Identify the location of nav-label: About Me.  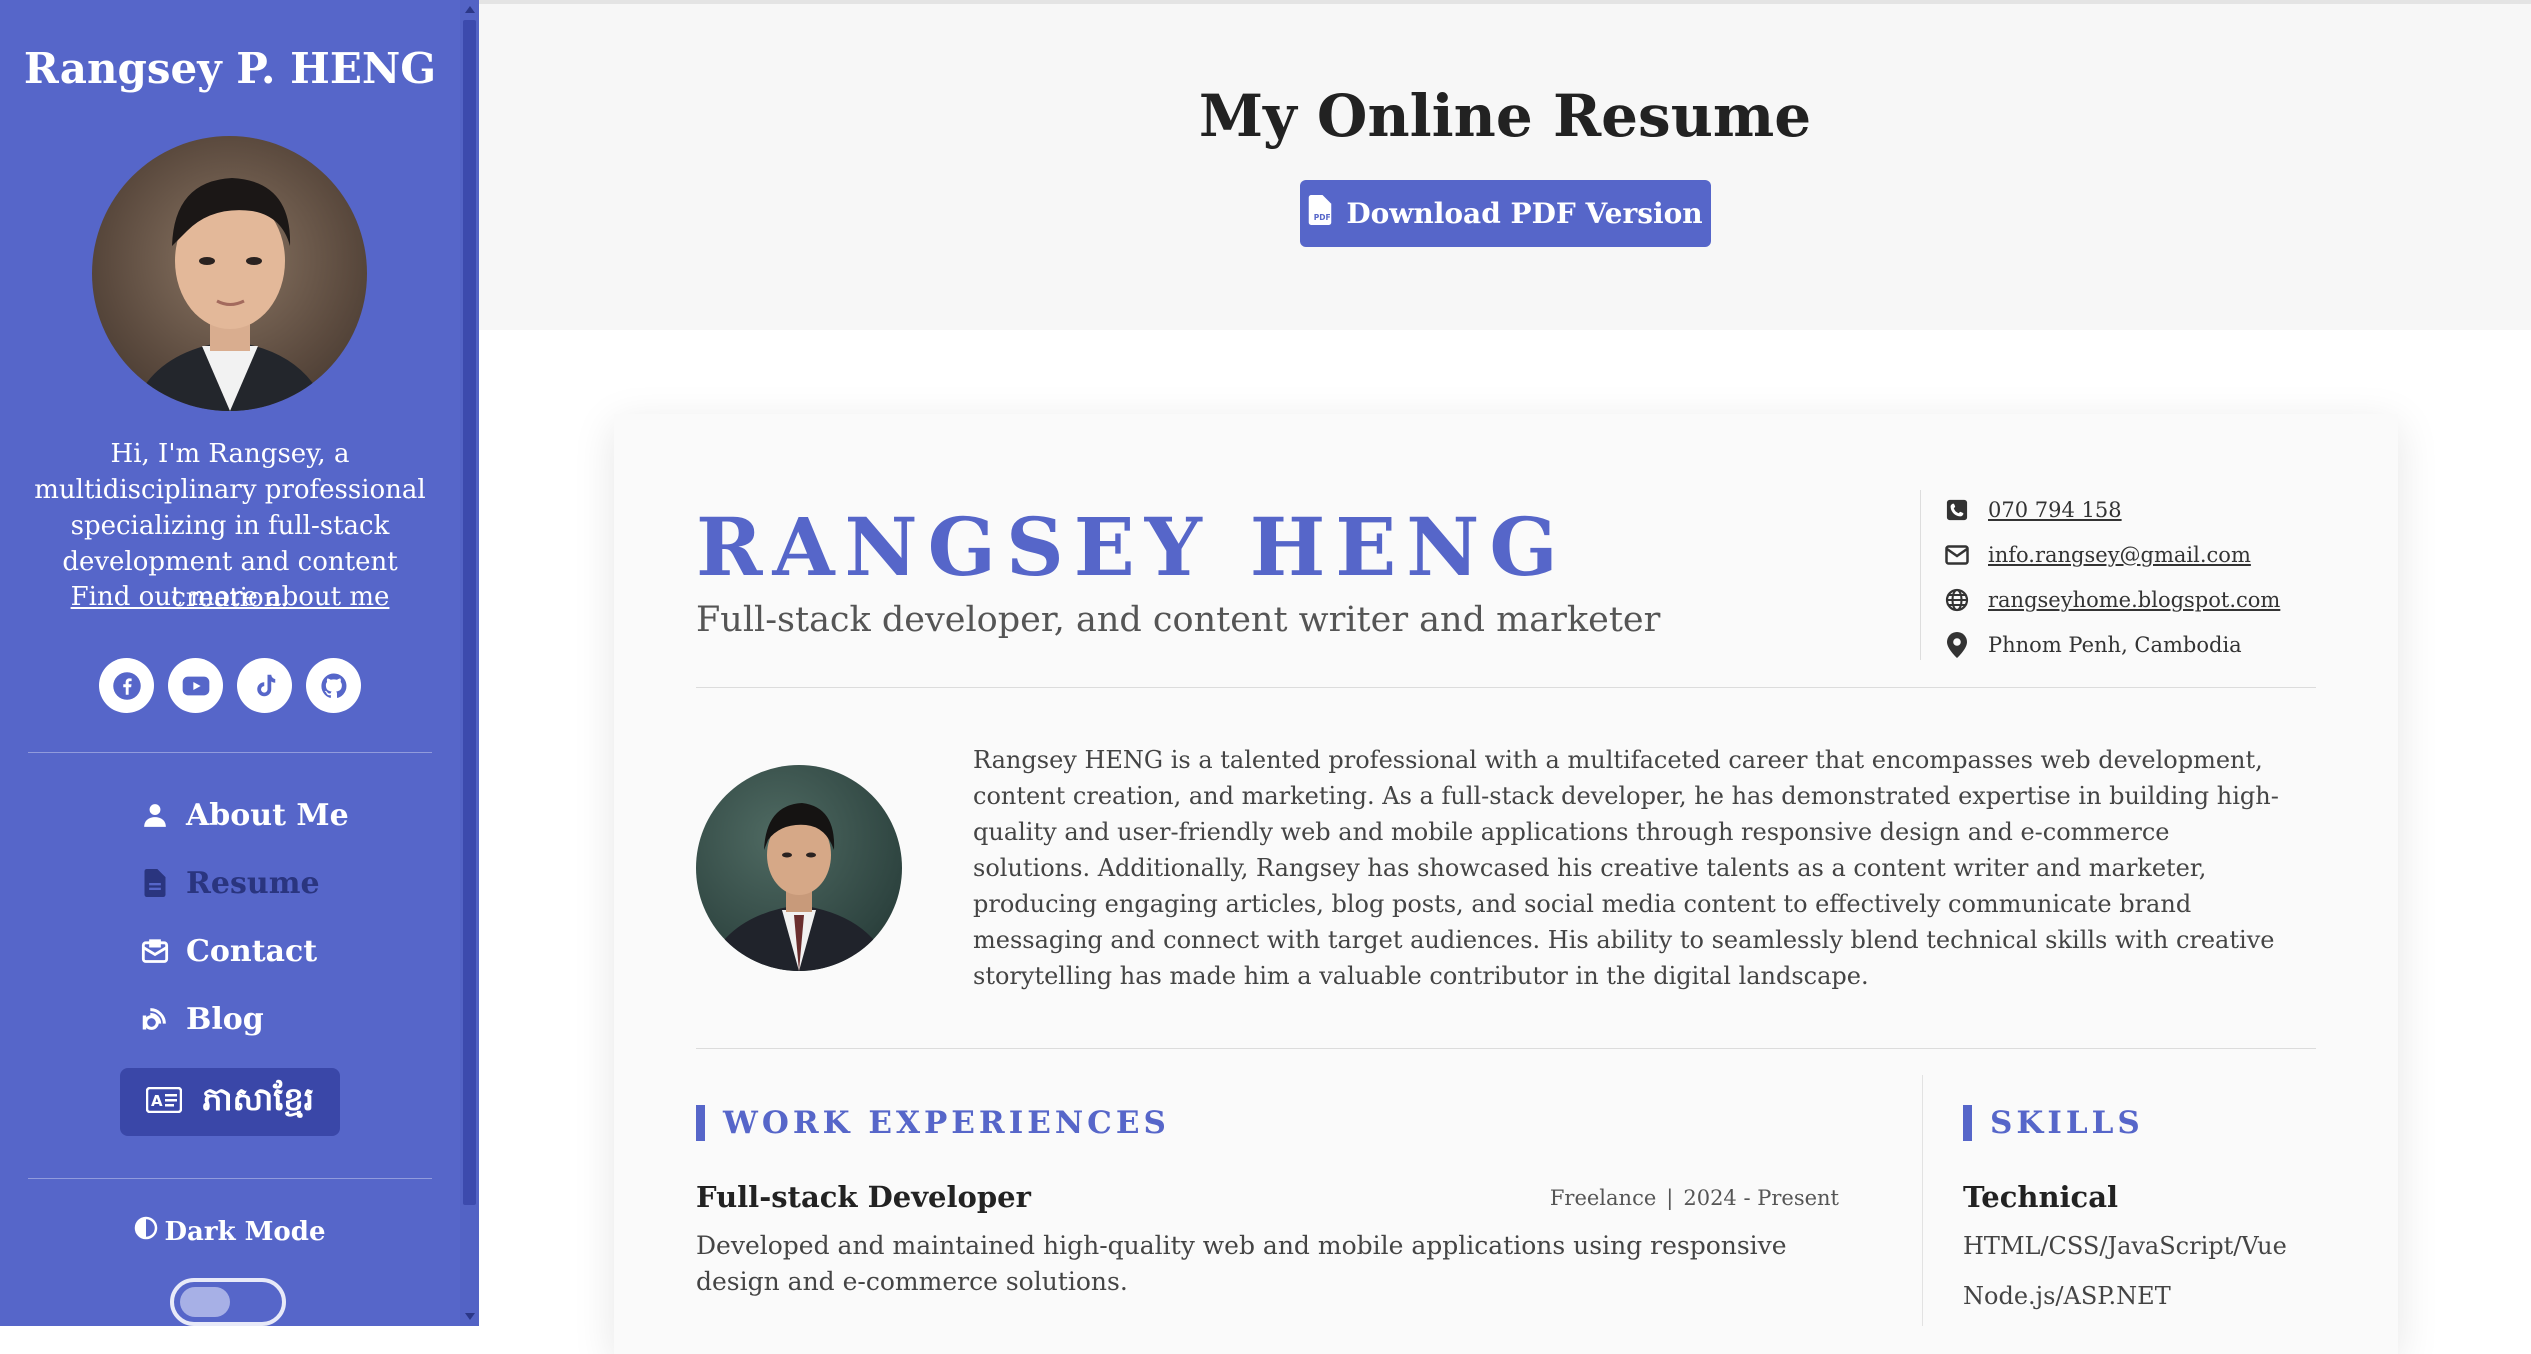
(267, 815).